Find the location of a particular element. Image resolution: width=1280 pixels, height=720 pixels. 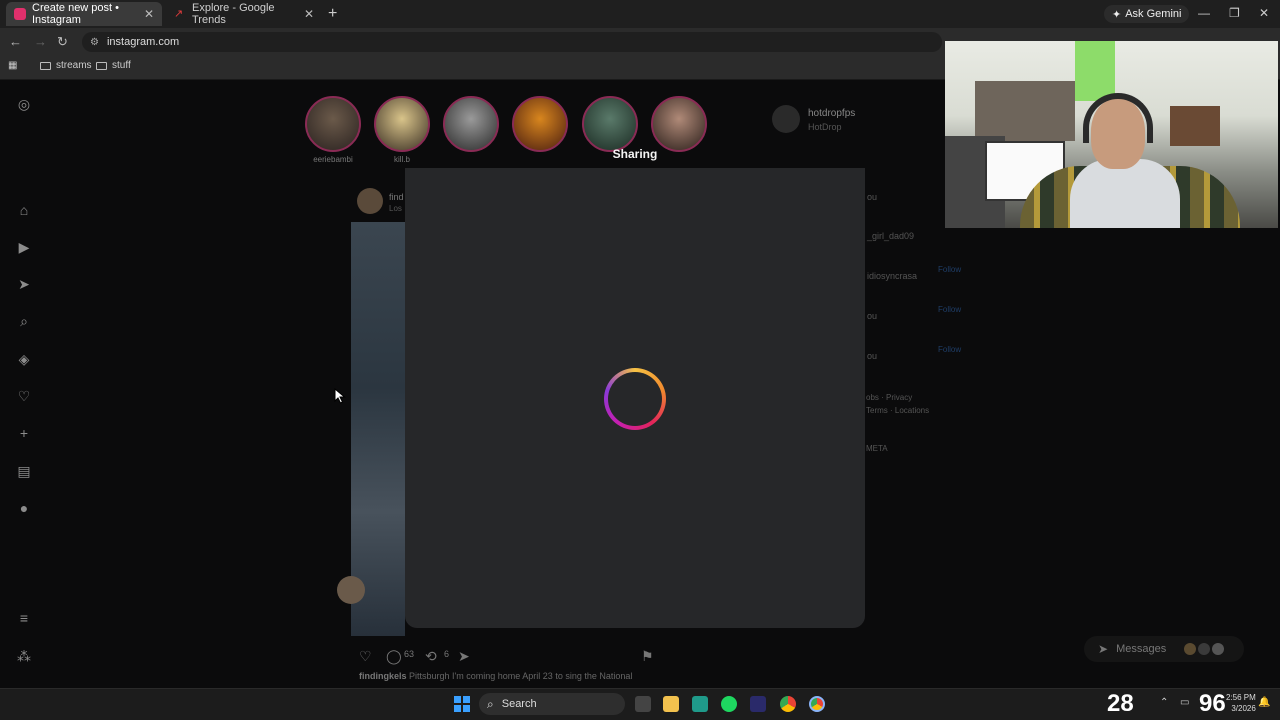

like-icon: ♡ is located at coordinates (365, 656).